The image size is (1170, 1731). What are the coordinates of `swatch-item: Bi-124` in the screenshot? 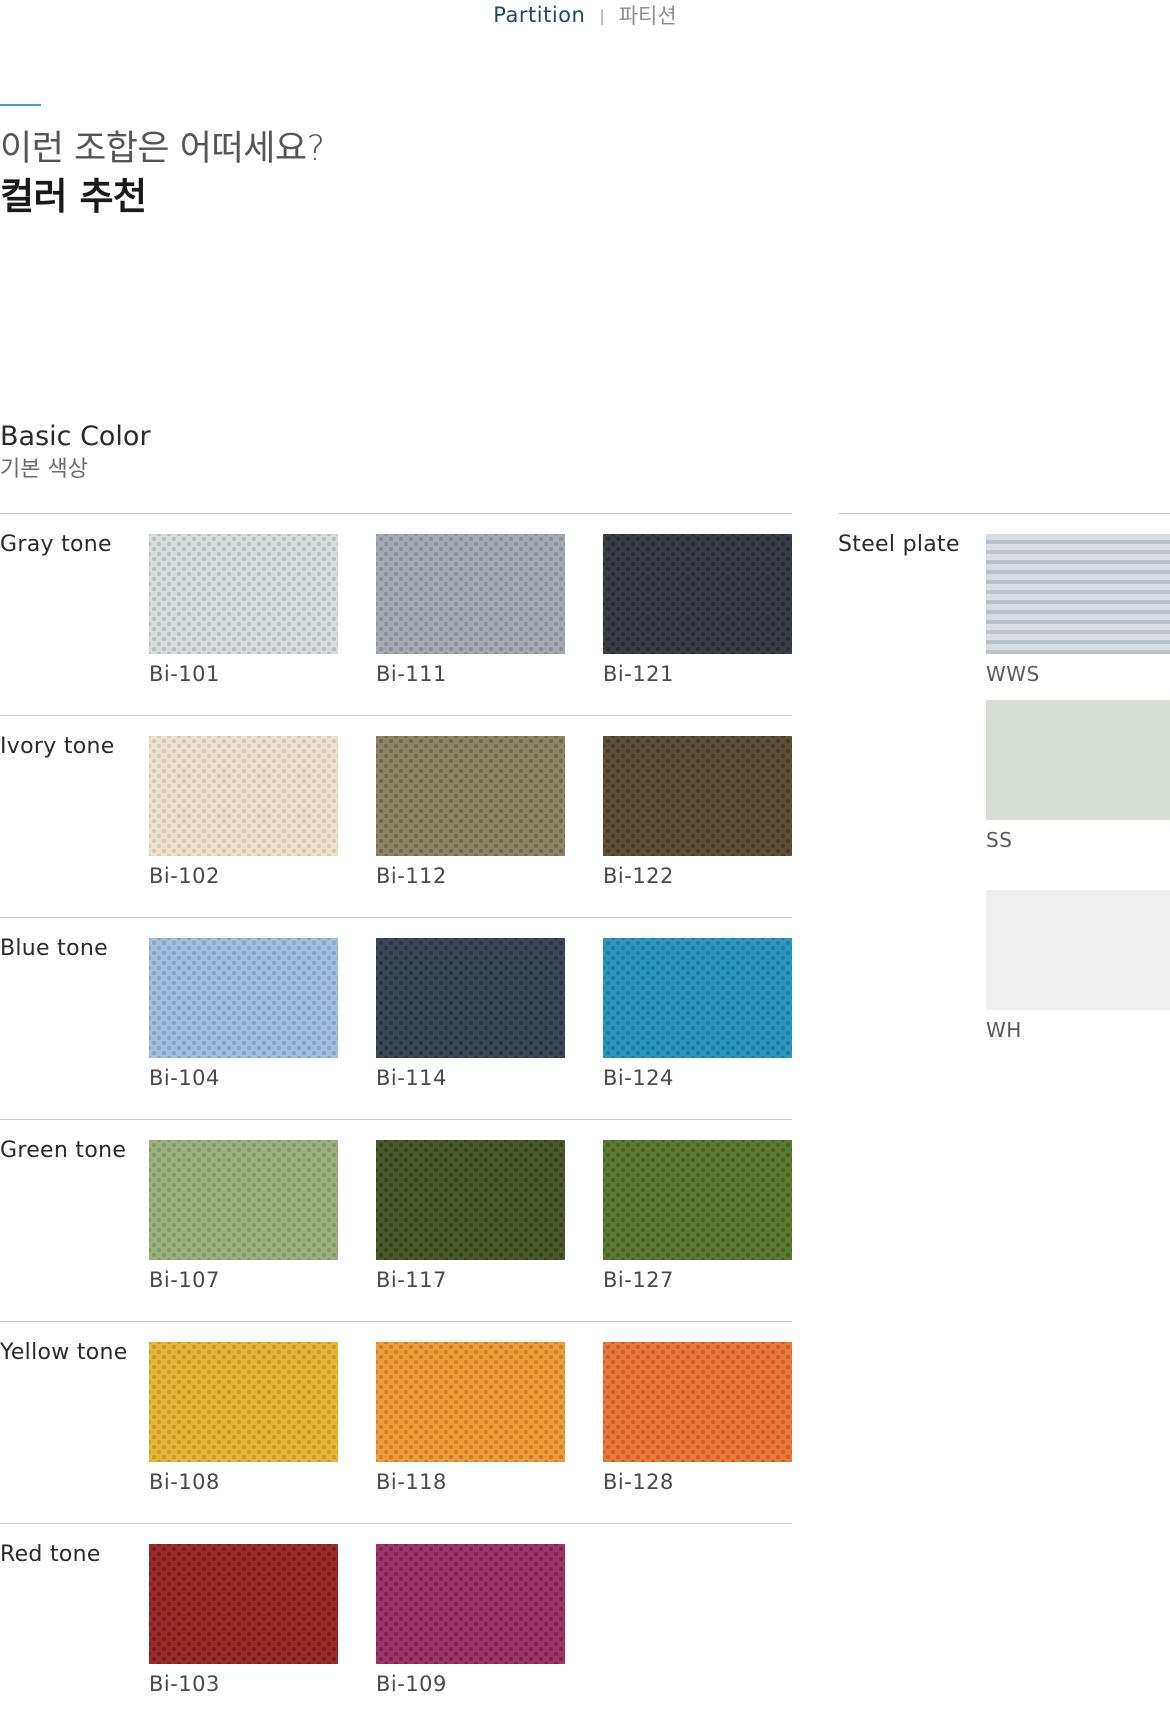 It's located at (697, 1014).